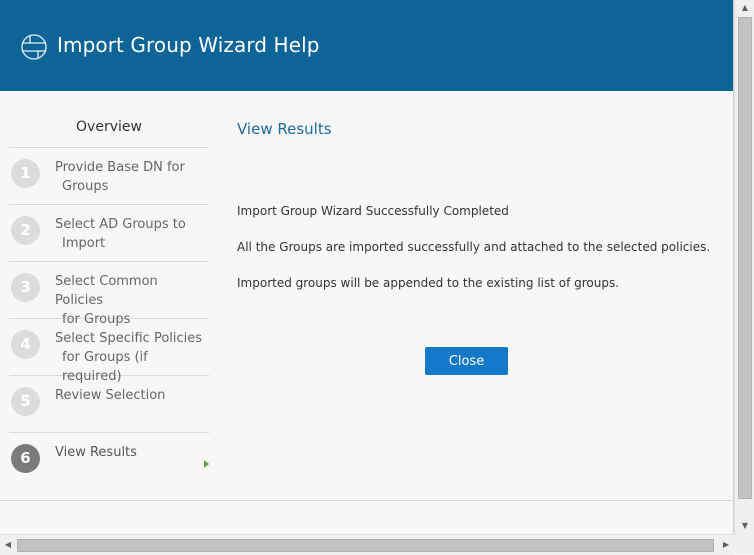  I want to click on step-label-line1: Select AD Groups to, so click(120, 224).